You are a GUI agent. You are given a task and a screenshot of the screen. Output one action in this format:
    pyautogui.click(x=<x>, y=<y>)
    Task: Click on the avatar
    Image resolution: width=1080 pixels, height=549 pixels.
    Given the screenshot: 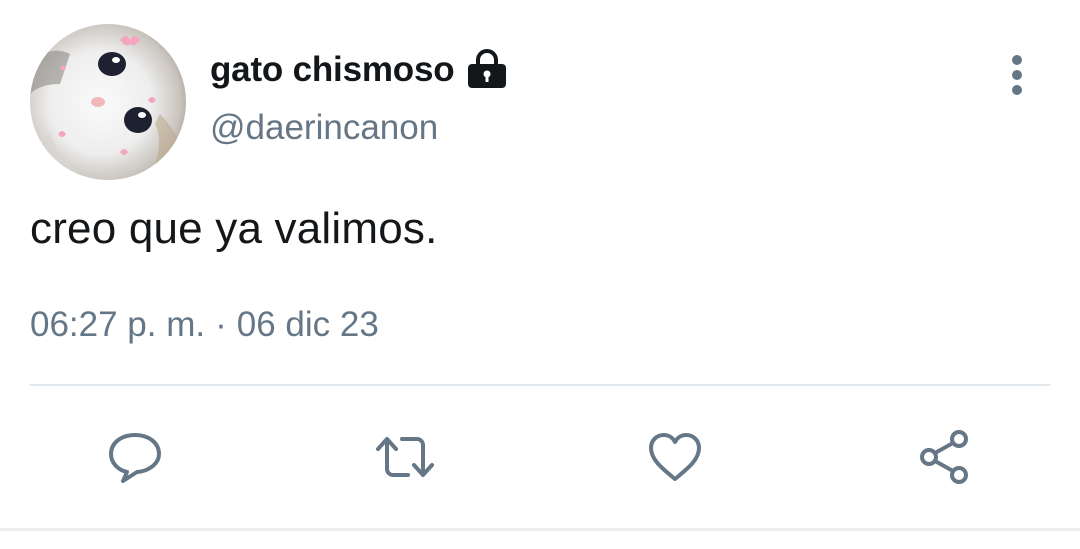 What is the action you would take?
    pyautogui.click(x=108, y=102)
    